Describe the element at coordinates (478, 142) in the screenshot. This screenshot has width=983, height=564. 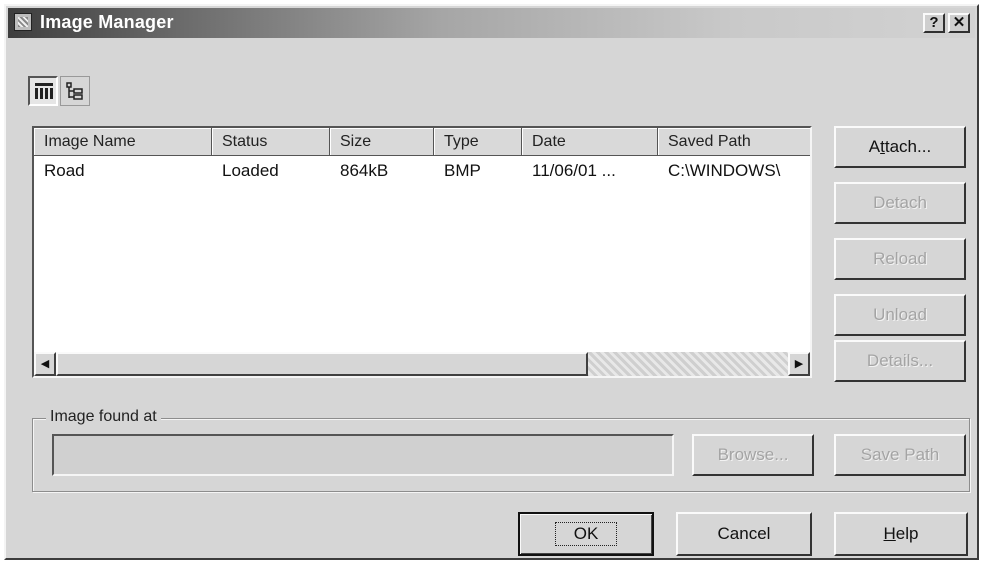
I see `col-header-type: Type` at that location.